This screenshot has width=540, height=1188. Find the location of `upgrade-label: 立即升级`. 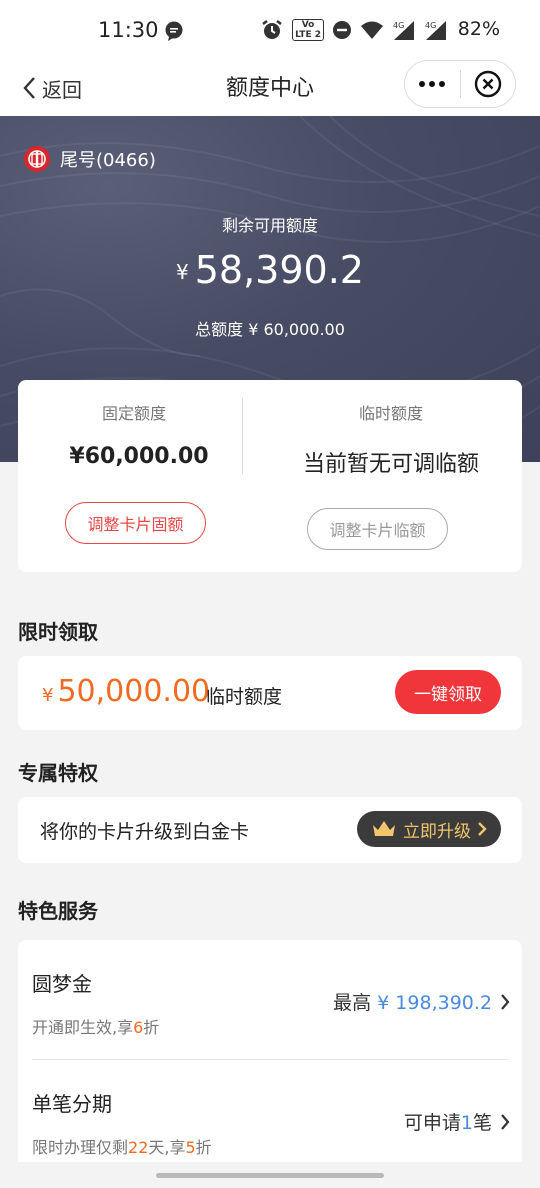

upgrade-label: 立即升级 is located at coordinates (437, 831).